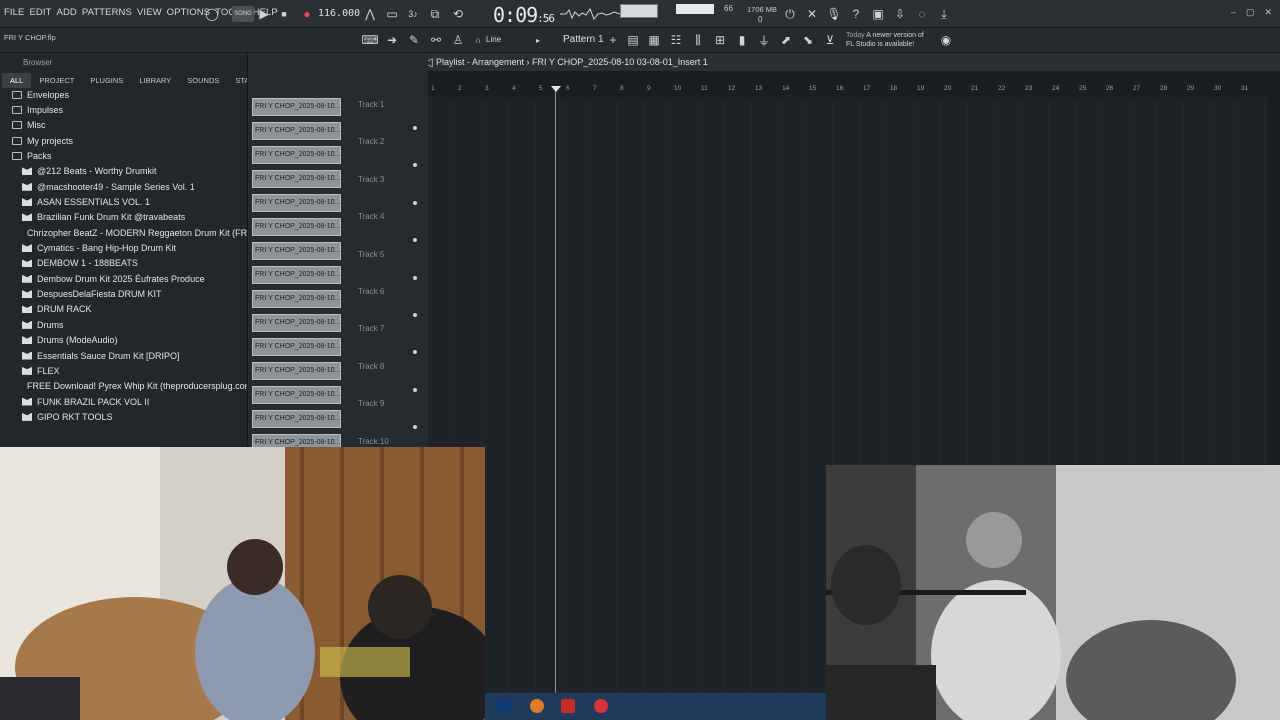  Describe the element at coordinates (307, 14) in the screenshot. I see `record-icon: ●` at that location.